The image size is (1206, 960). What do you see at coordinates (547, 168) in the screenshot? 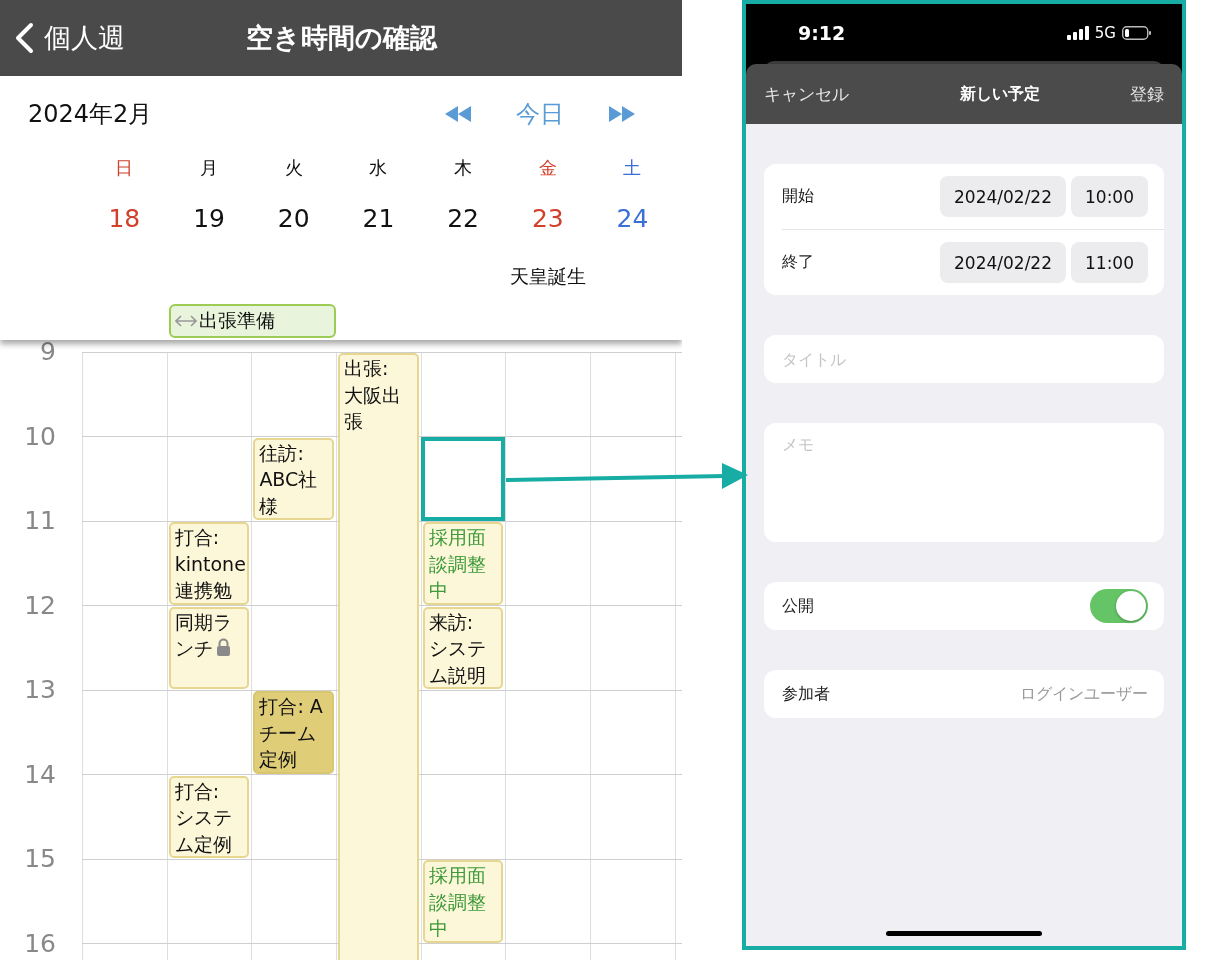
I see `weekday-label: 金` at bounding box center [547, 168].